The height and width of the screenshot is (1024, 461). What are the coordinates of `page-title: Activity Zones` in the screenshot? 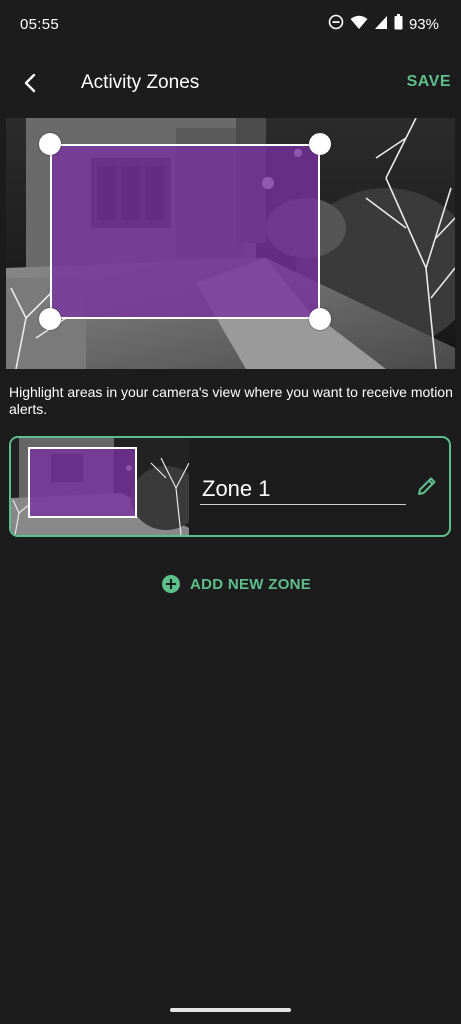 It's located at (140, 82).